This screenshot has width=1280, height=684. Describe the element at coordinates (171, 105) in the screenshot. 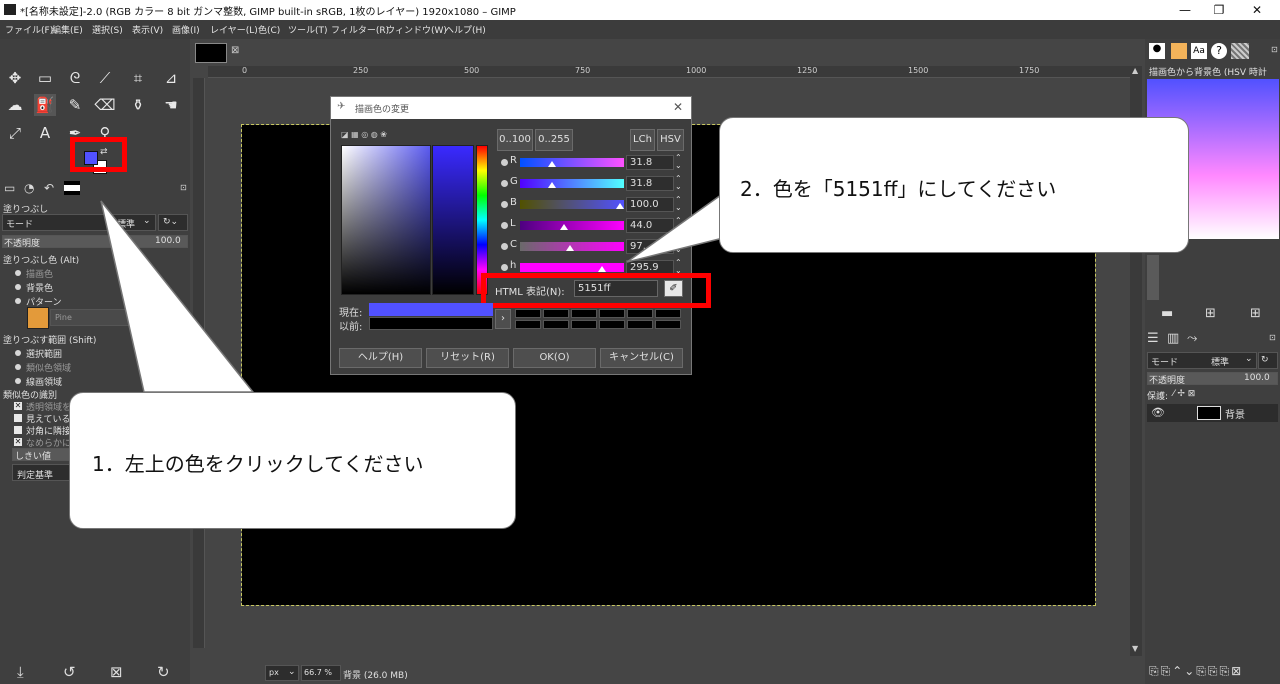

I see `smudge-tool-icon: ☚` at that location.